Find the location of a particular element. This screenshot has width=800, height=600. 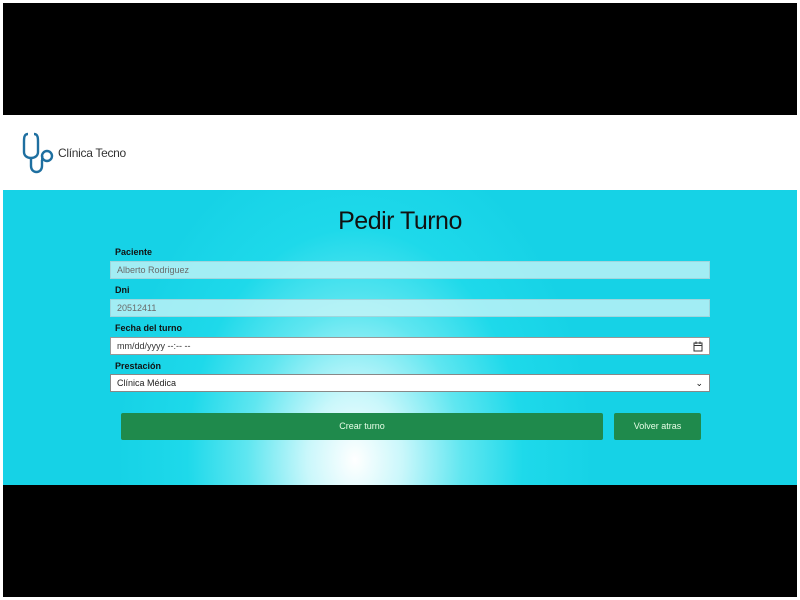

stethoscope-icon is located at coordinates (38, 152).